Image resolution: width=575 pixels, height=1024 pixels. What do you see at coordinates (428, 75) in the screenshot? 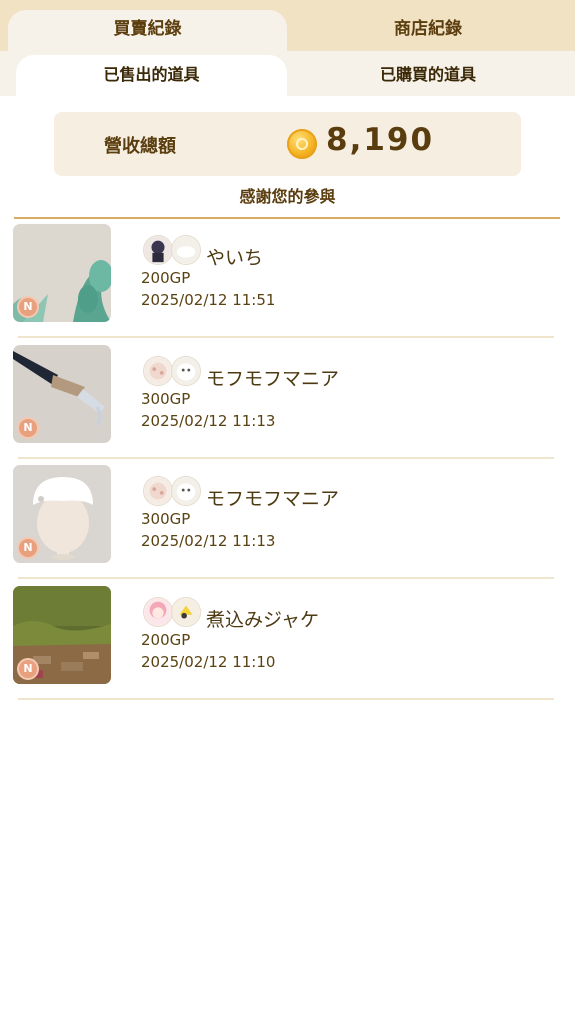
I see `tab-bought-items: 已購買的道具` at bounding box center [428, 75].